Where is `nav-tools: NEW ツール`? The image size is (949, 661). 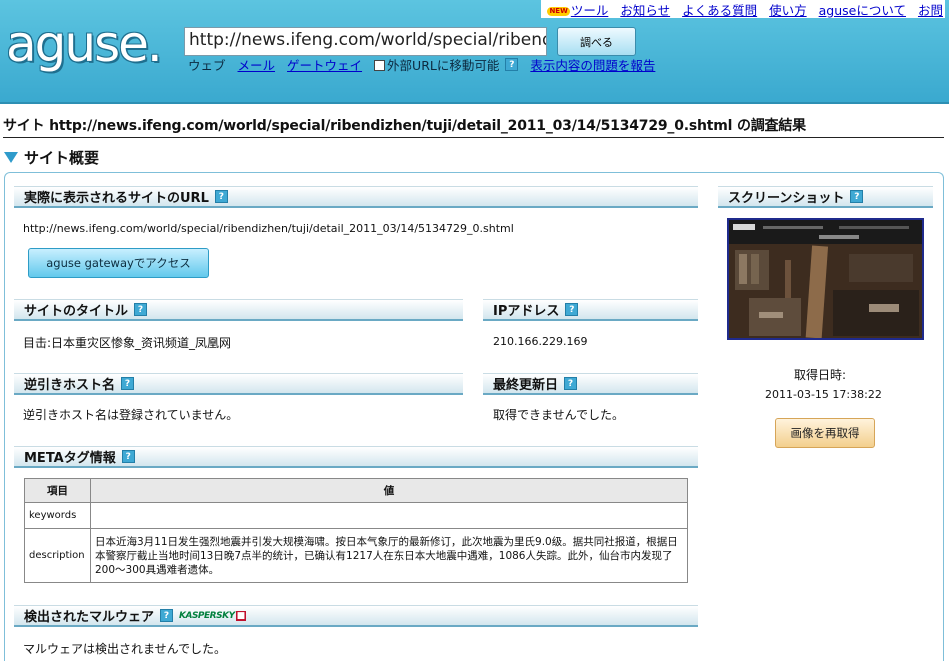 nav-tools: NEW ツール is located at coordinates (577, 9).